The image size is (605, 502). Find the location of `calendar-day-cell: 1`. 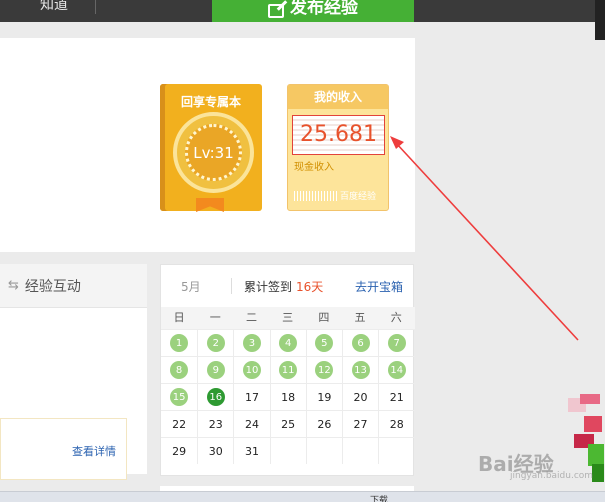

calendar-day-cell: 1 is located at coordinates (179, 343).